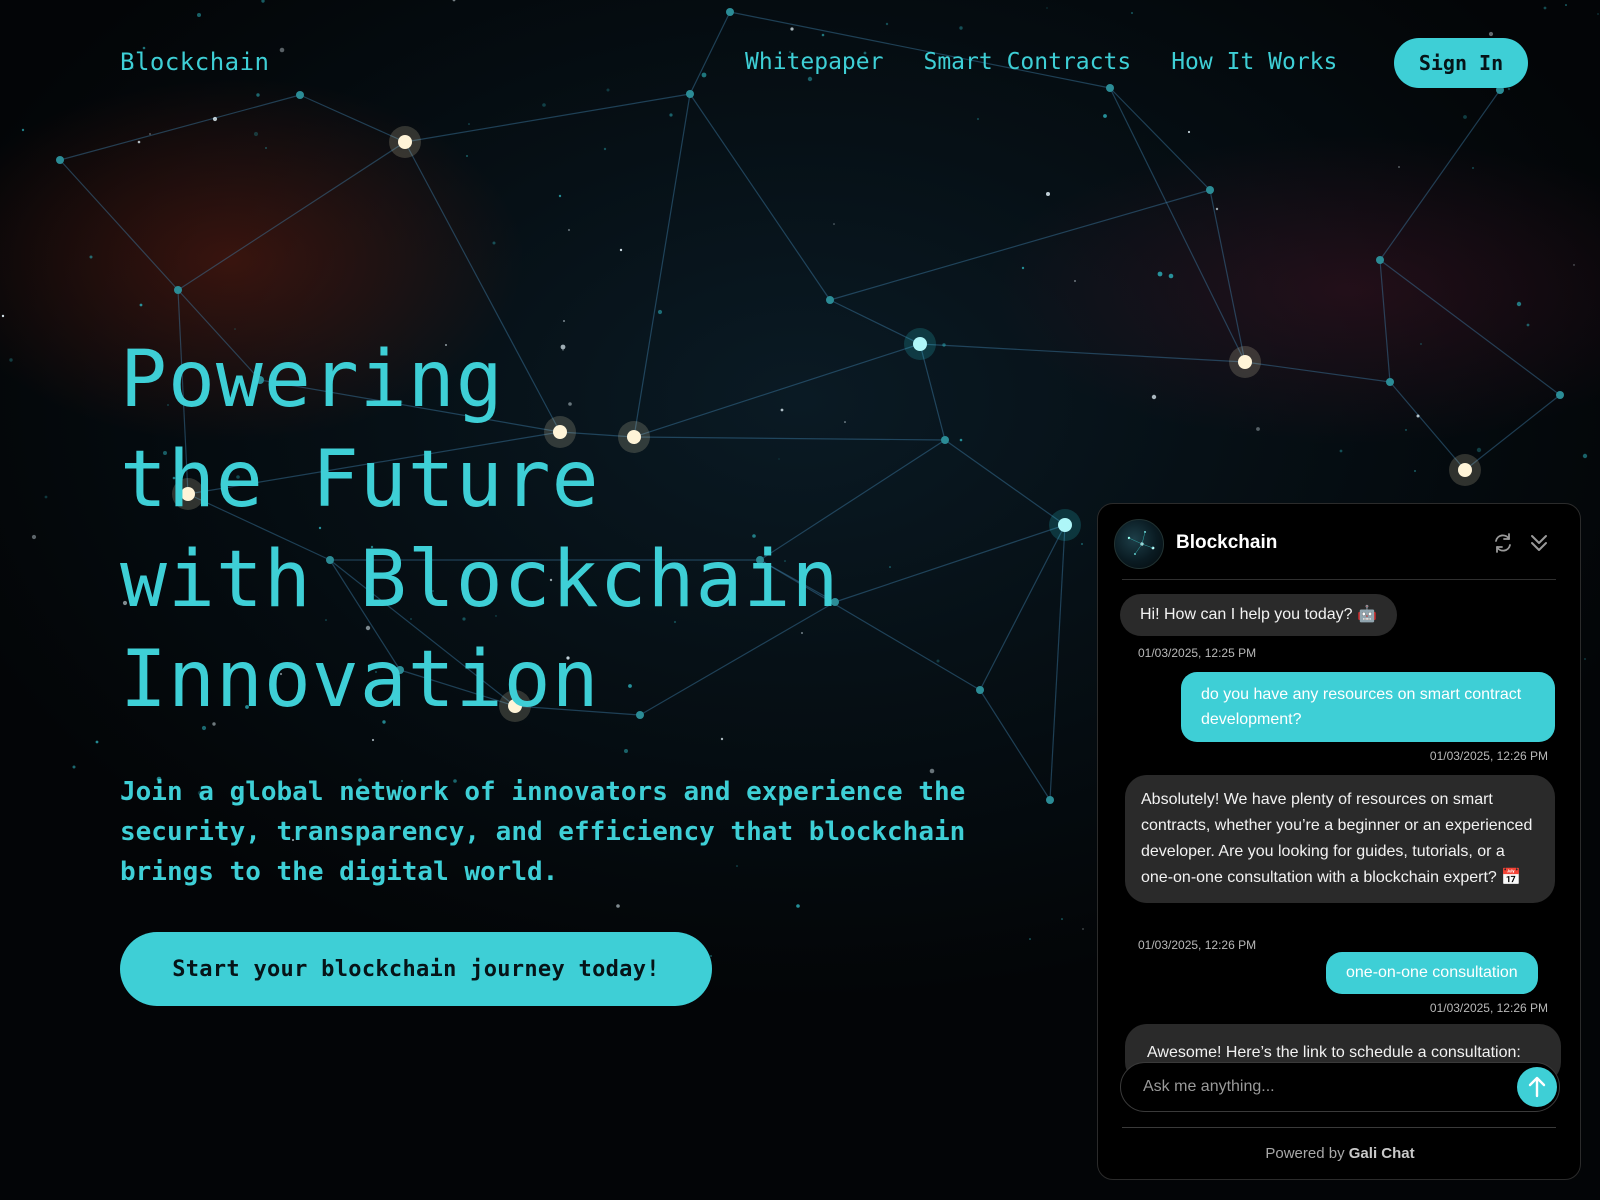 The height and width of the screenshot is (1200, 1600). Describe the element at coordinates (1461, 63) in the screenshot. I see `sign-in-button: Sign In` at that location.